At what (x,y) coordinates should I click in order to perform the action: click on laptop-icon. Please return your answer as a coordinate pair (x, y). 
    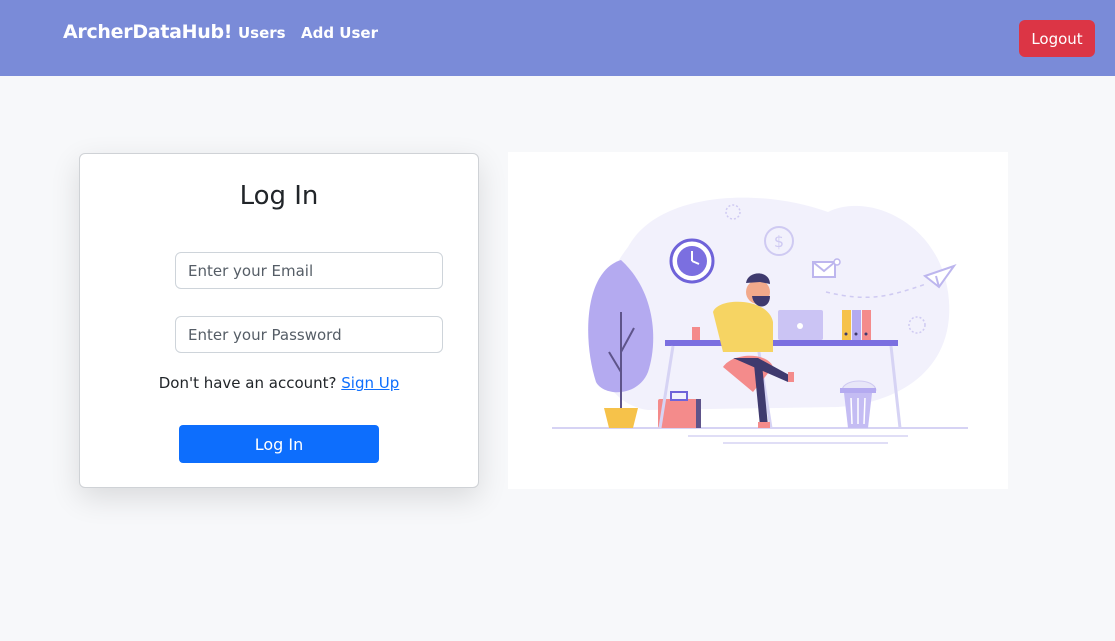
    Looking at the image, I should click on (800, 325).